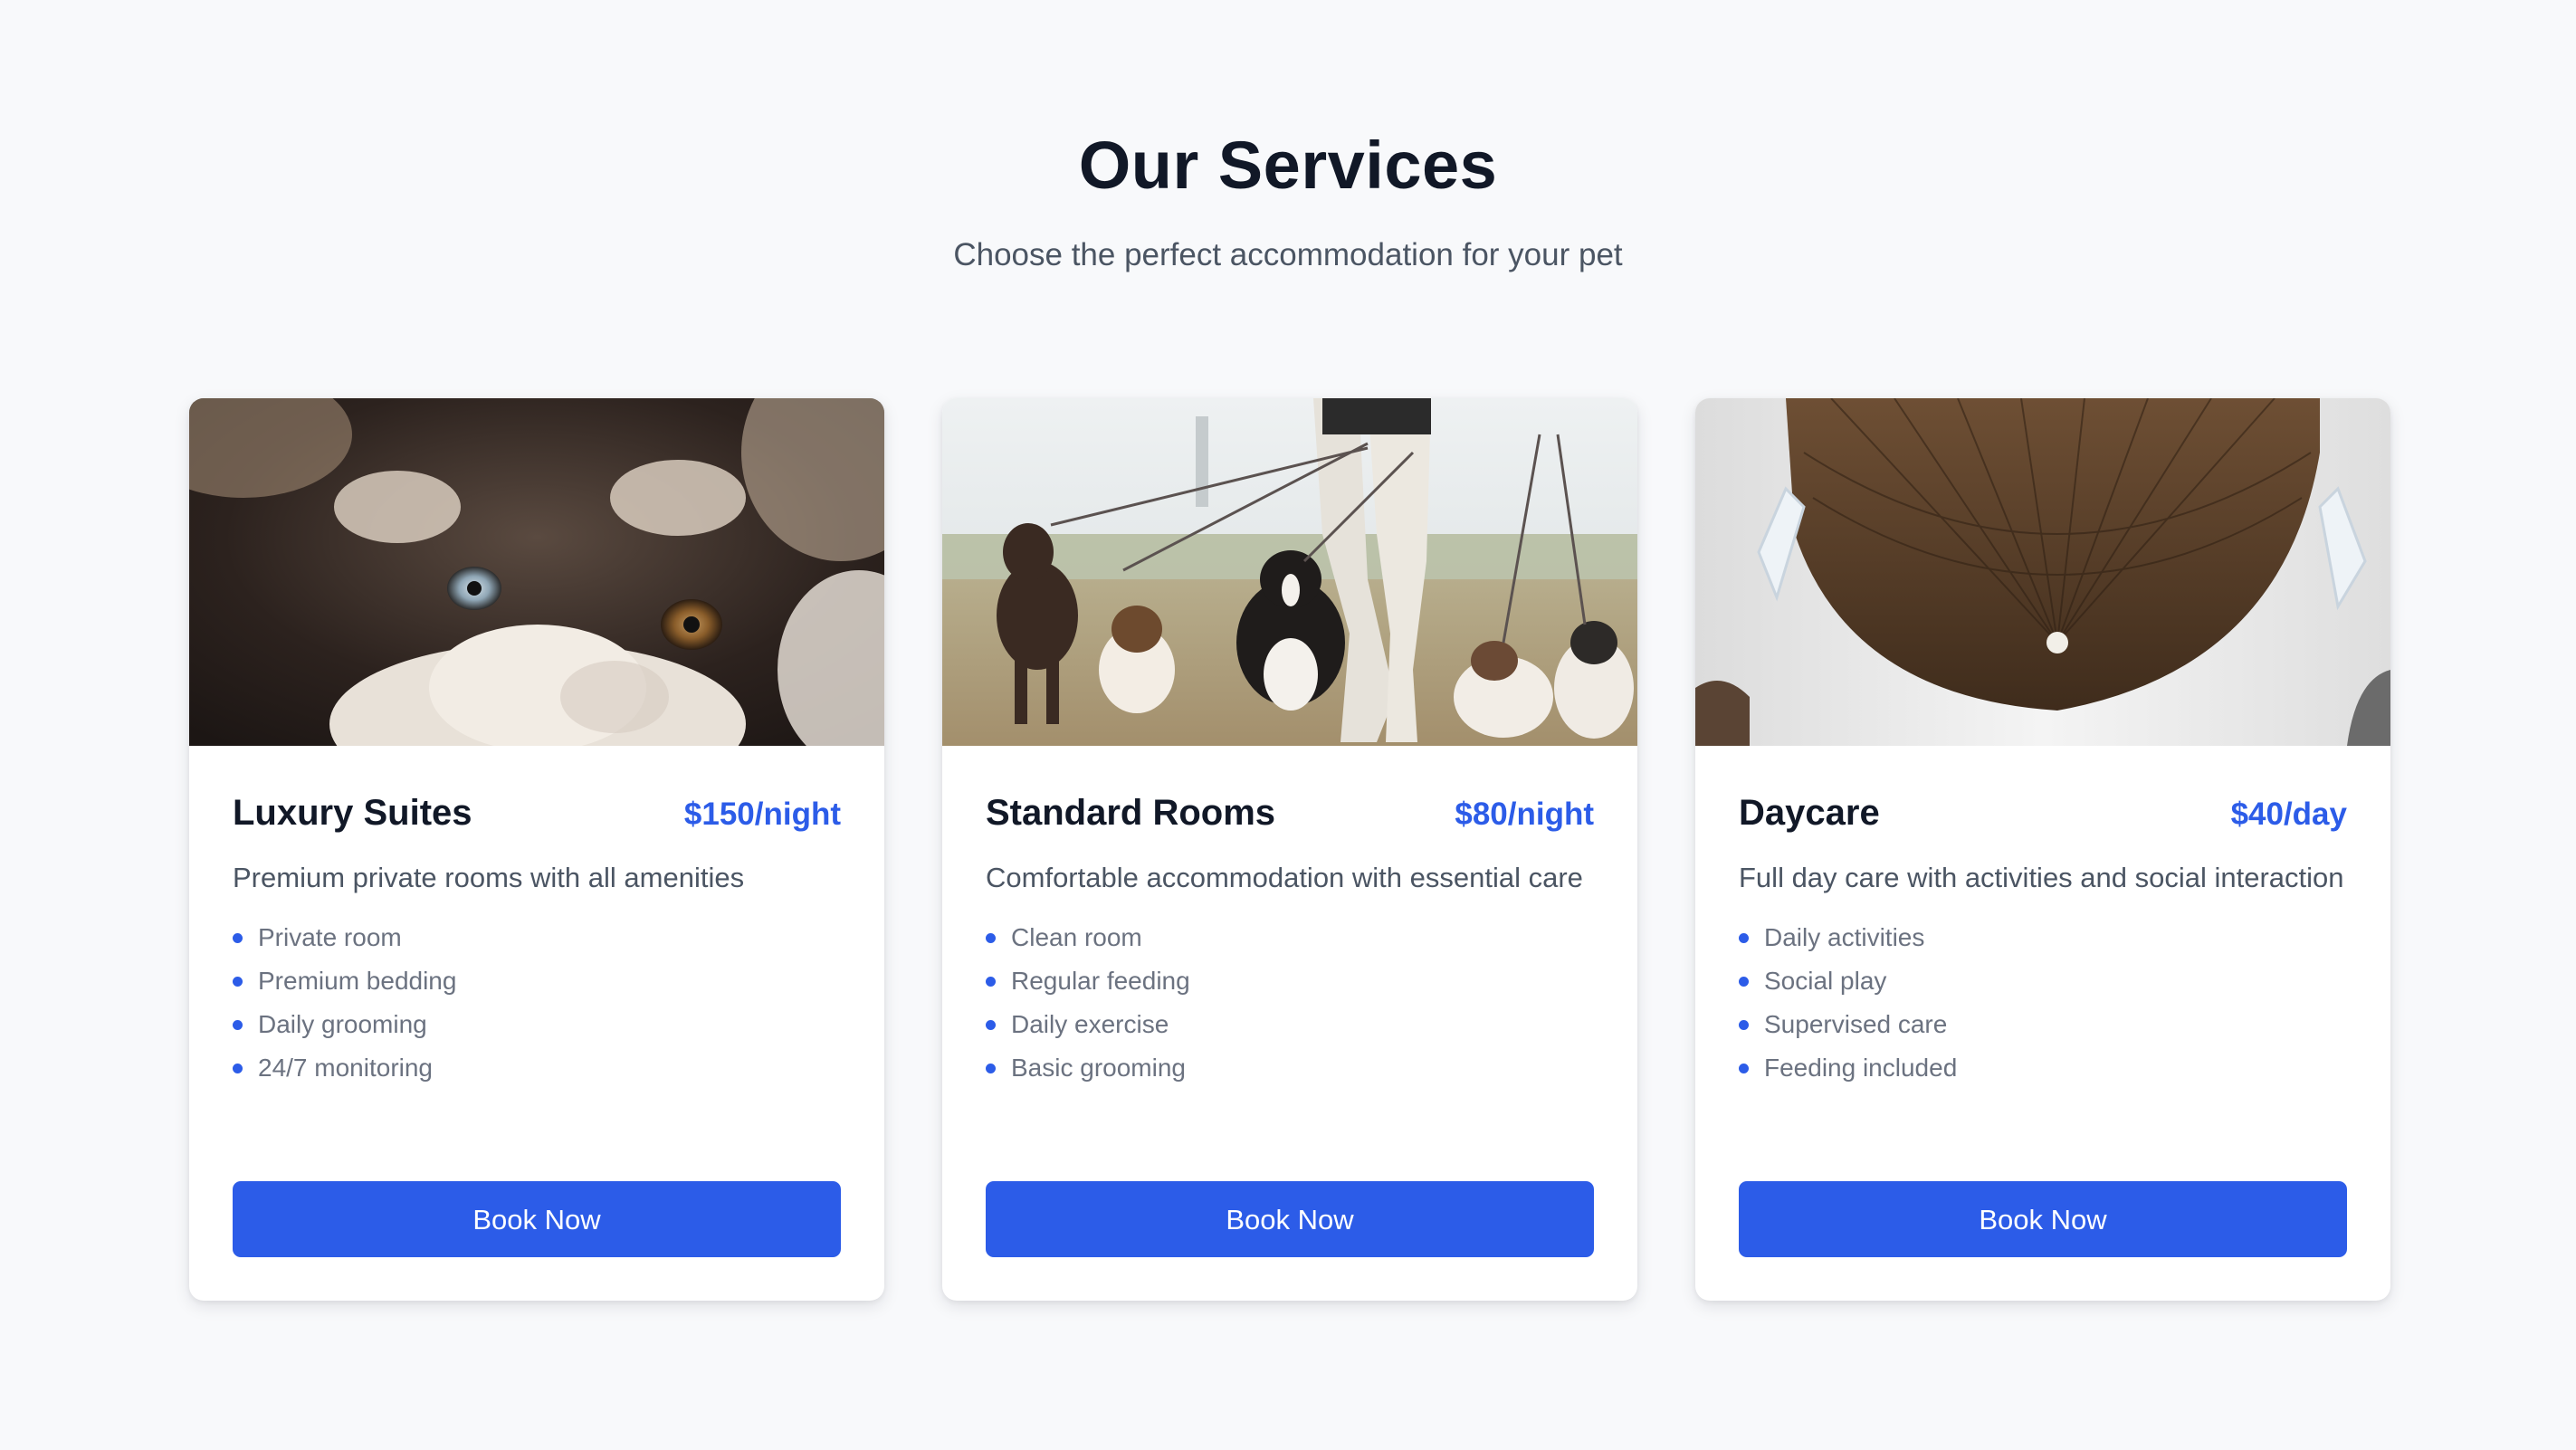 The image size is (2576, 1450). Describe the element at coordinates (2043, 1068) in the screenshot. I see `list-item: Feeding included` at that location.